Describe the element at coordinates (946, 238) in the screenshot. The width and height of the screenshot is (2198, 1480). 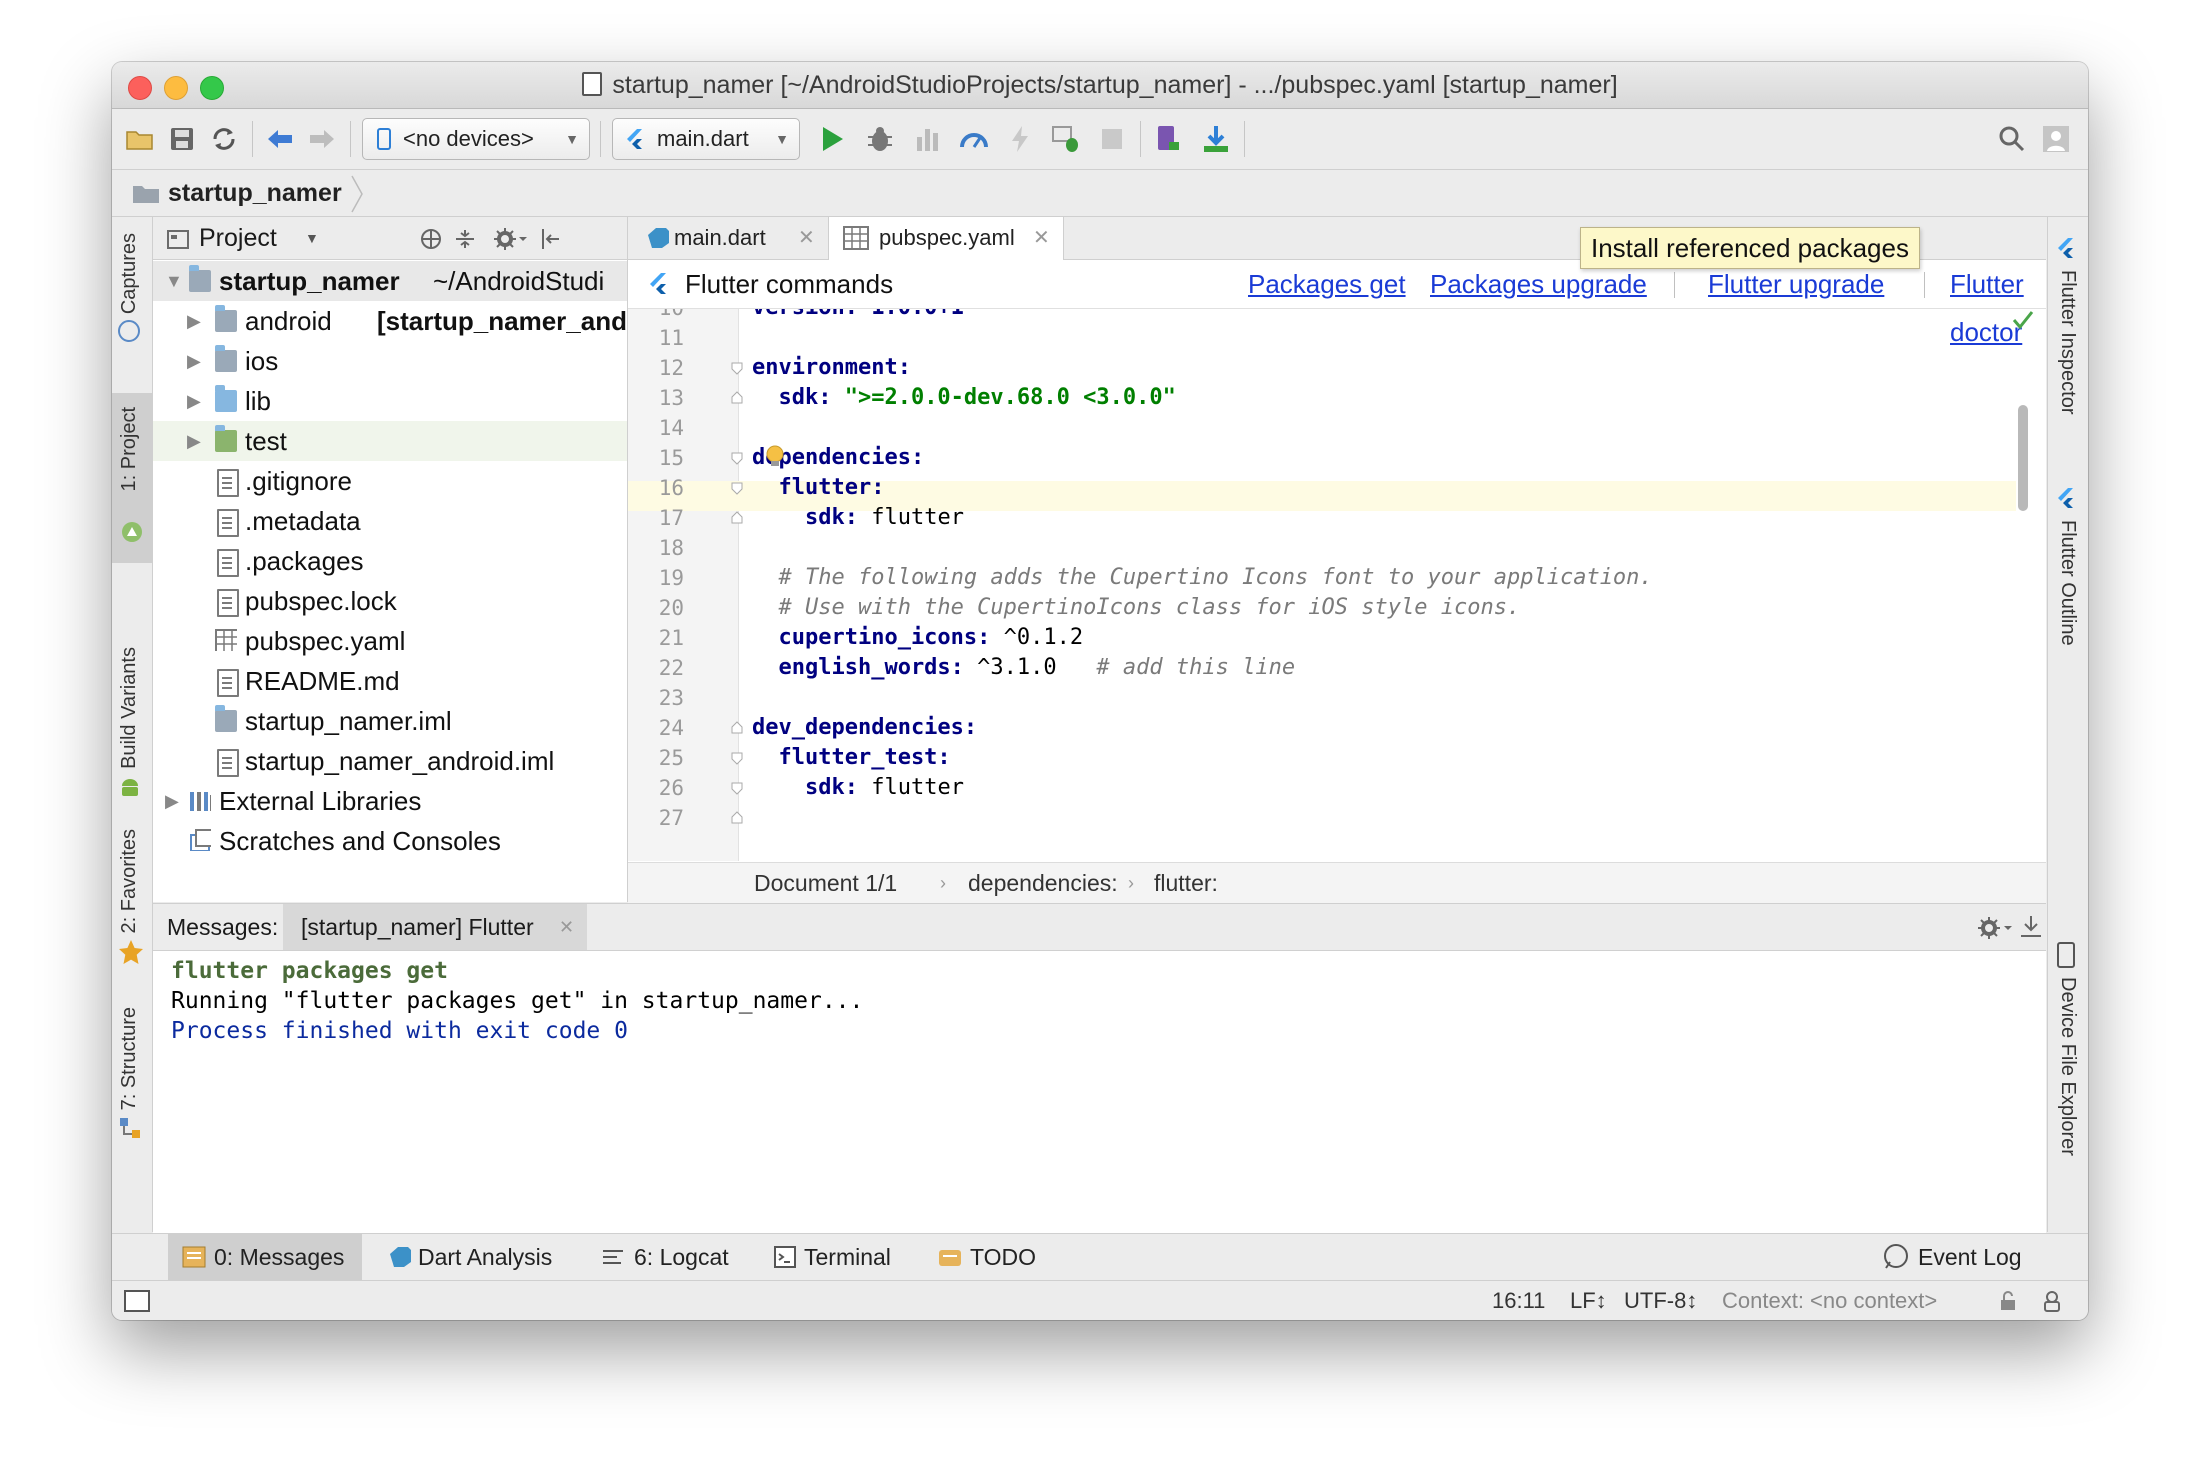
I see `tab-pubspec-yaml: pubspec.yaml ✕` at that location.